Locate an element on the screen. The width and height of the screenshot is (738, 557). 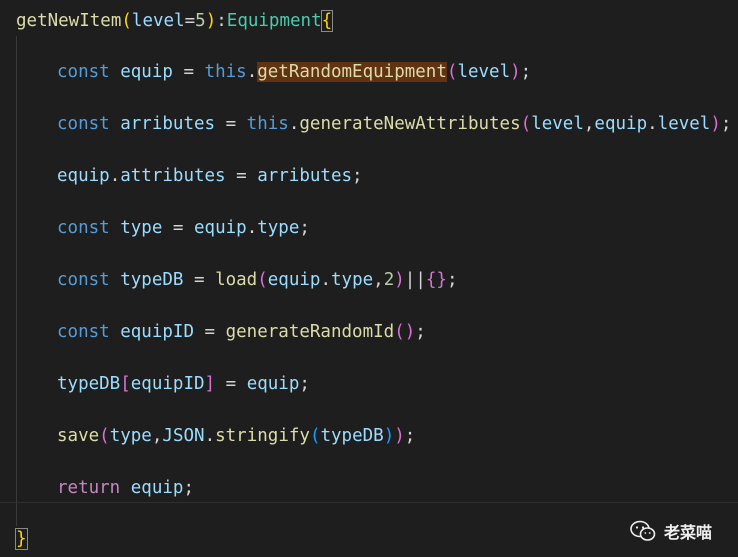
brace: } is located at coordinates (441, 280).